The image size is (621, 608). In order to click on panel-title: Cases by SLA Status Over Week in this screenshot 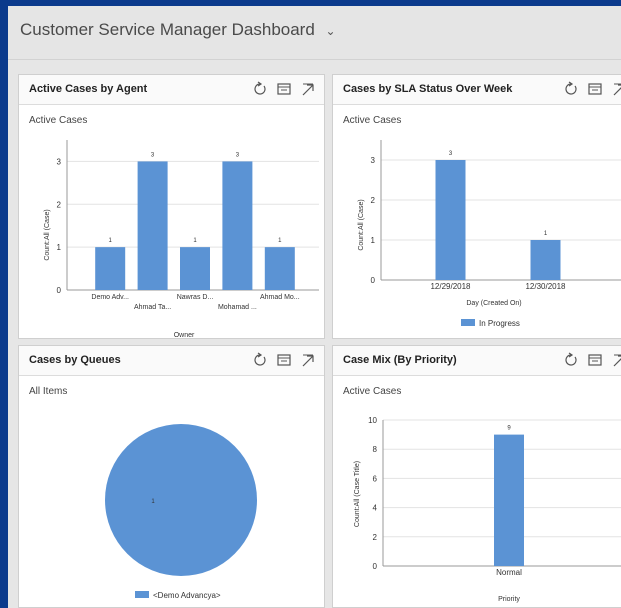, I will do `click(428, 89)`.